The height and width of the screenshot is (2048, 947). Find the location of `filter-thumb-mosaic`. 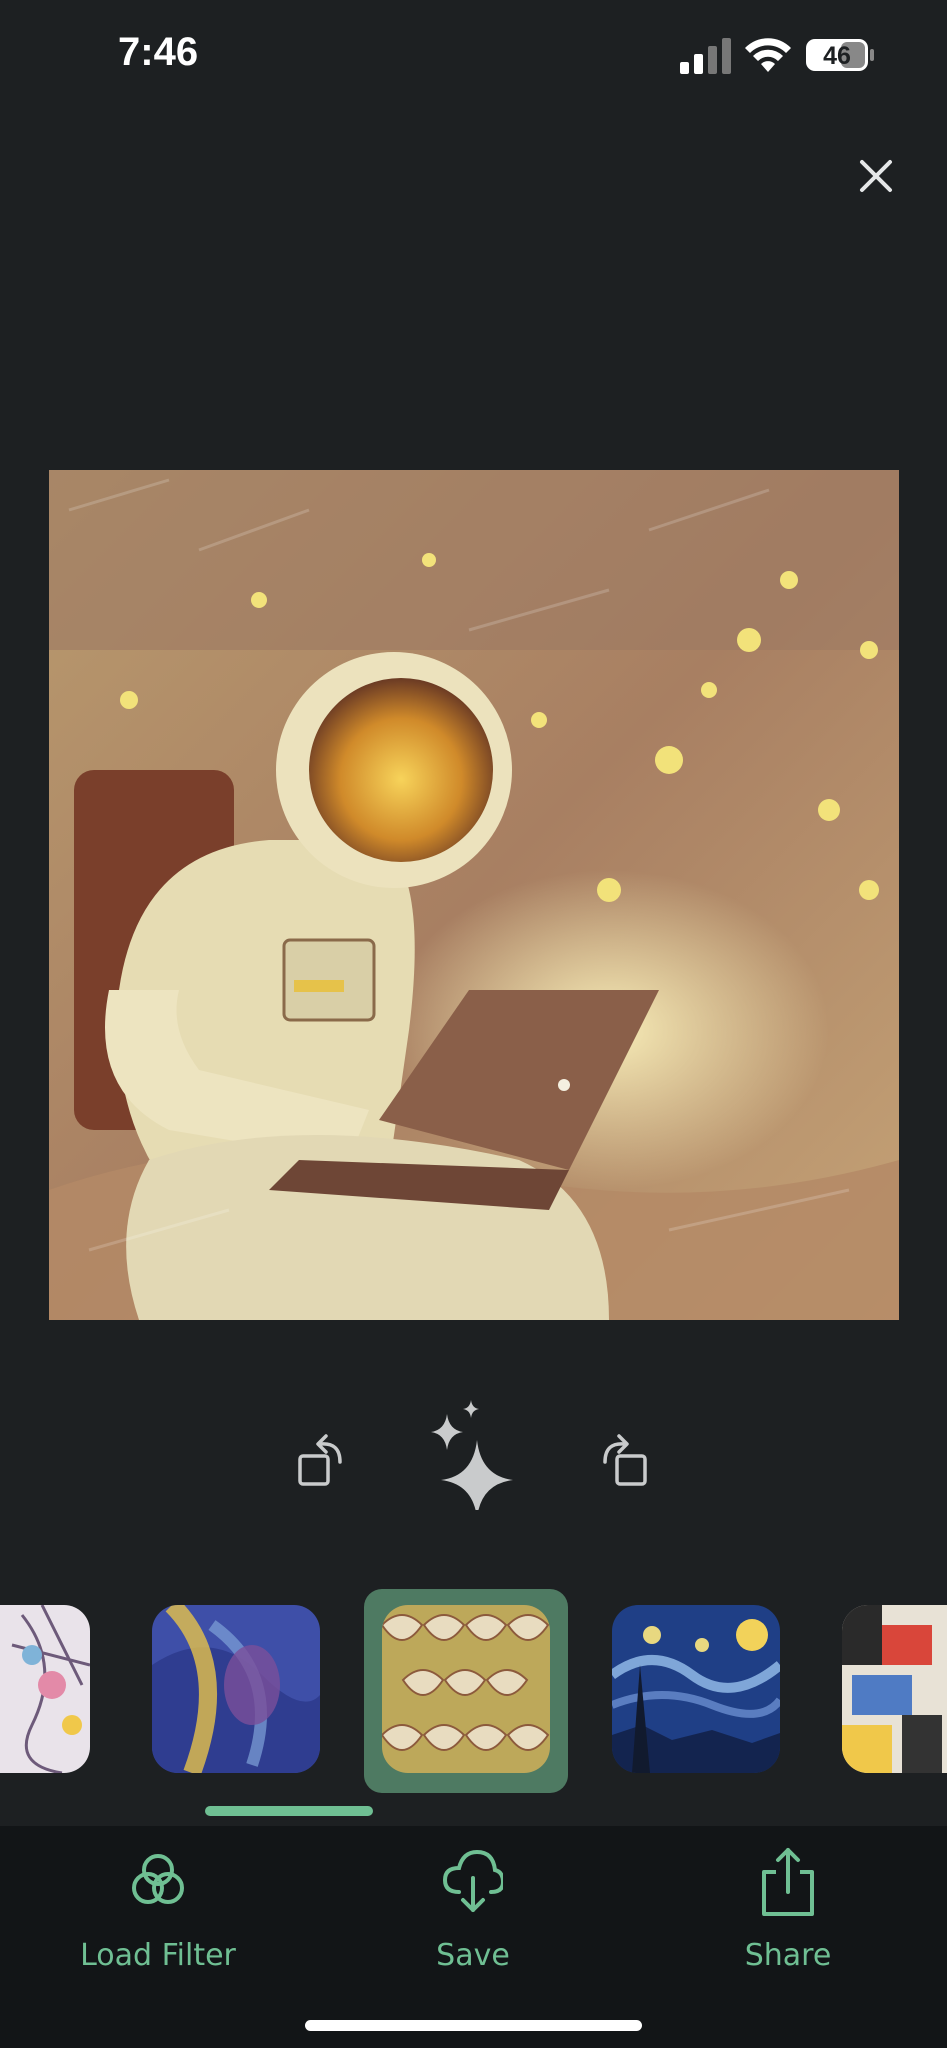

filter-thumb-mosaic is located at coordinates (45, 1689).